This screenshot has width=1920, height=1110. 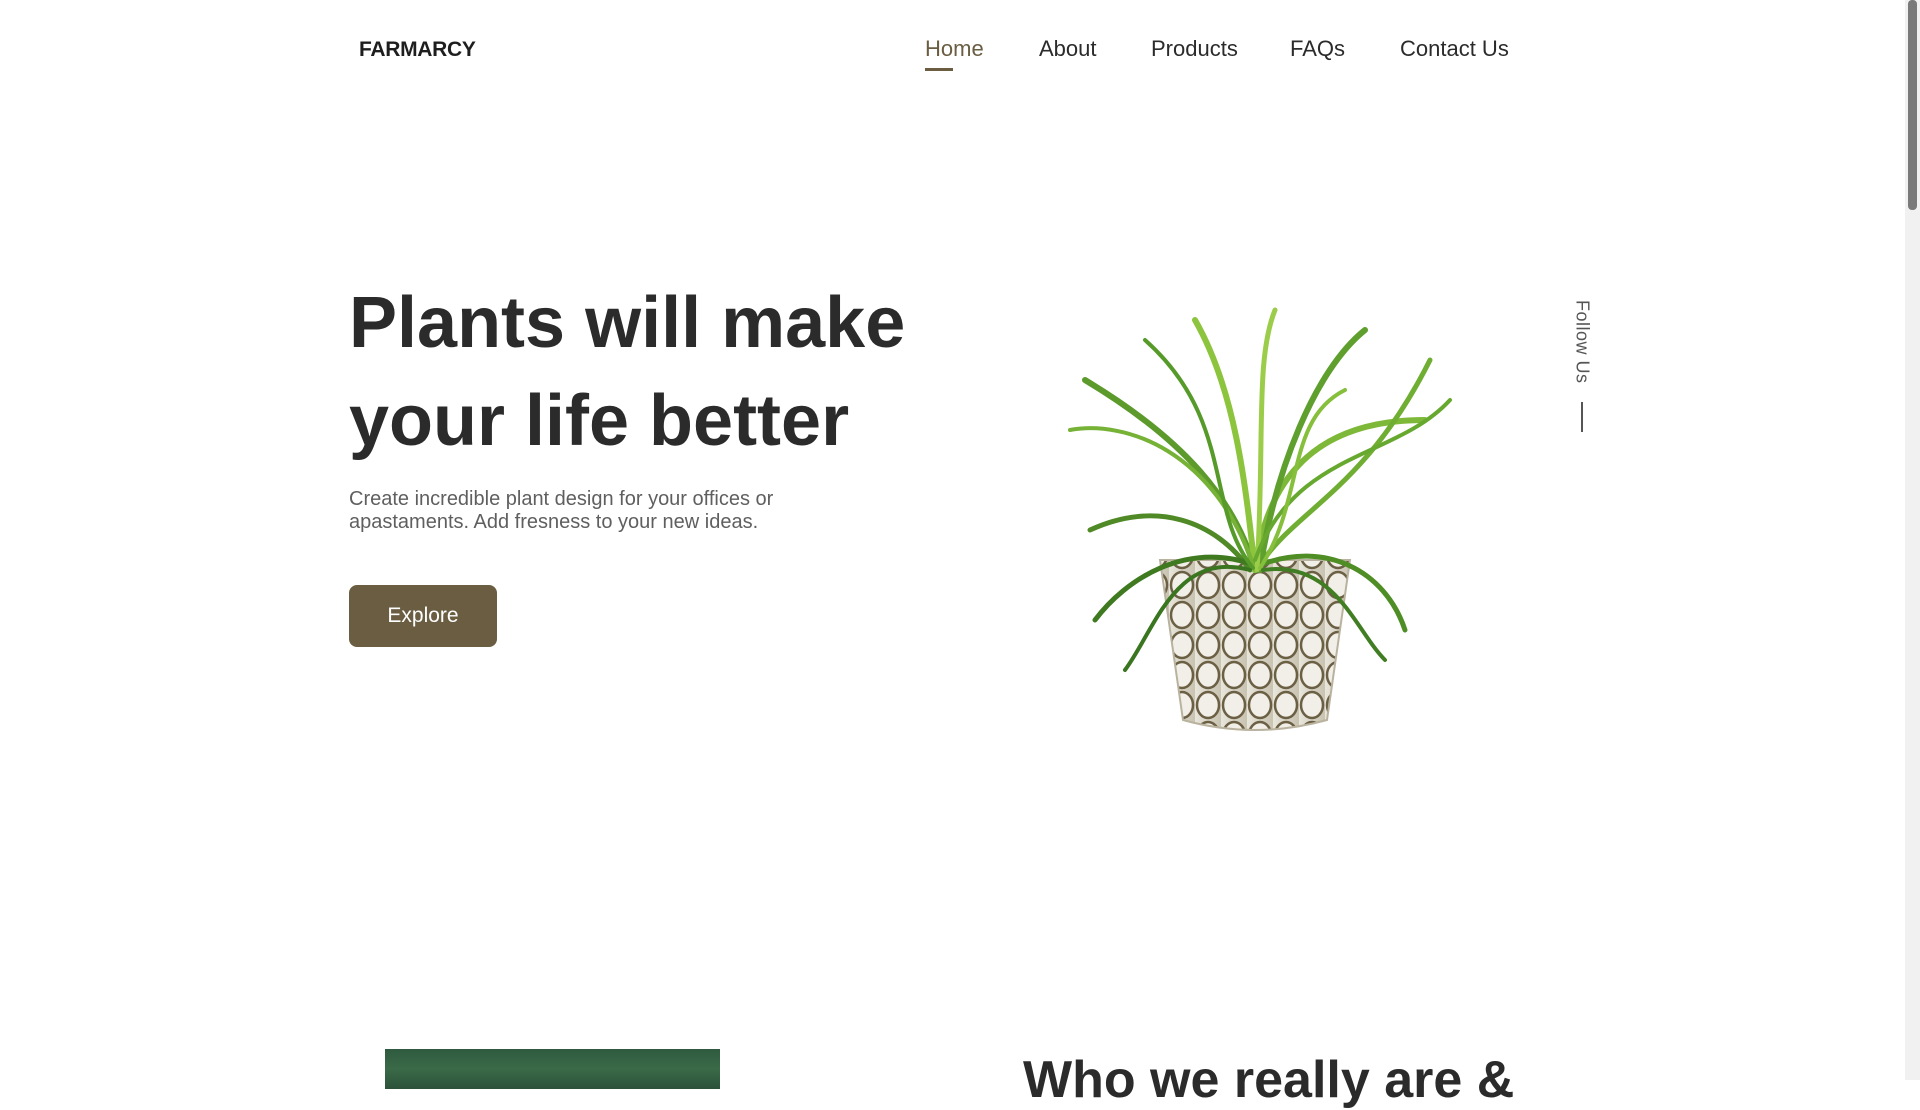 I want to click on scrollbar-thumb, so click(x=1912, y=105).